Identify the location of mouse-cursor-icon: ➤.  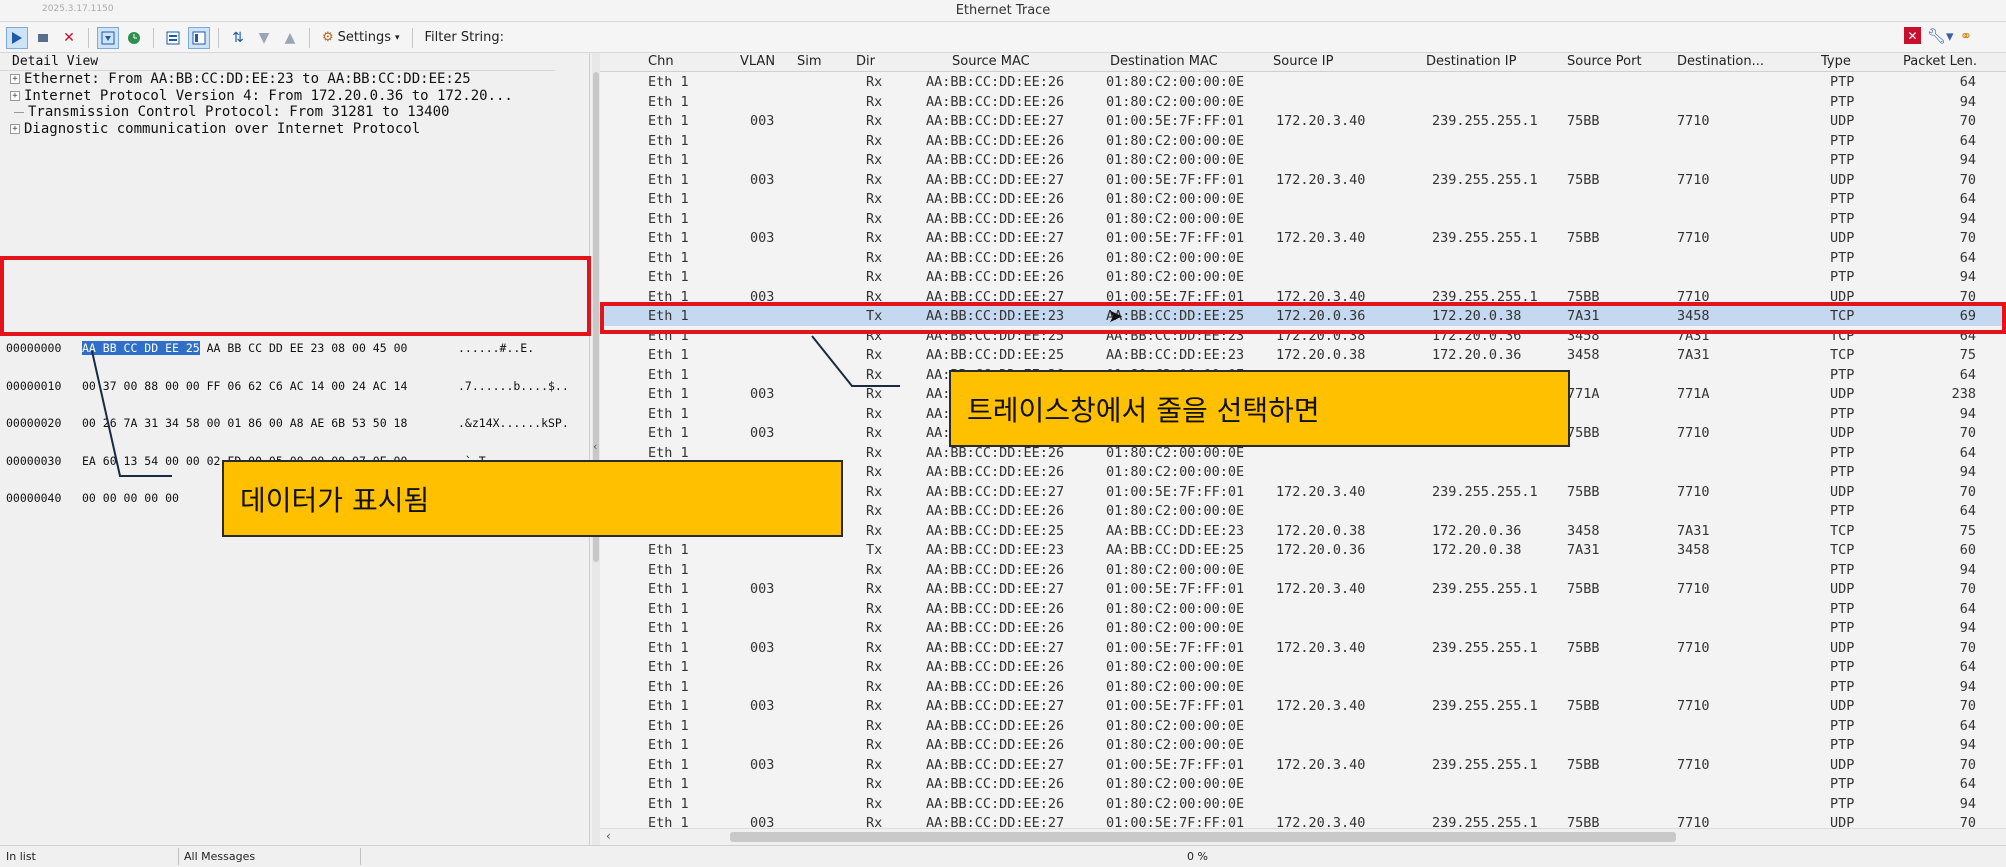
(1116, 316).